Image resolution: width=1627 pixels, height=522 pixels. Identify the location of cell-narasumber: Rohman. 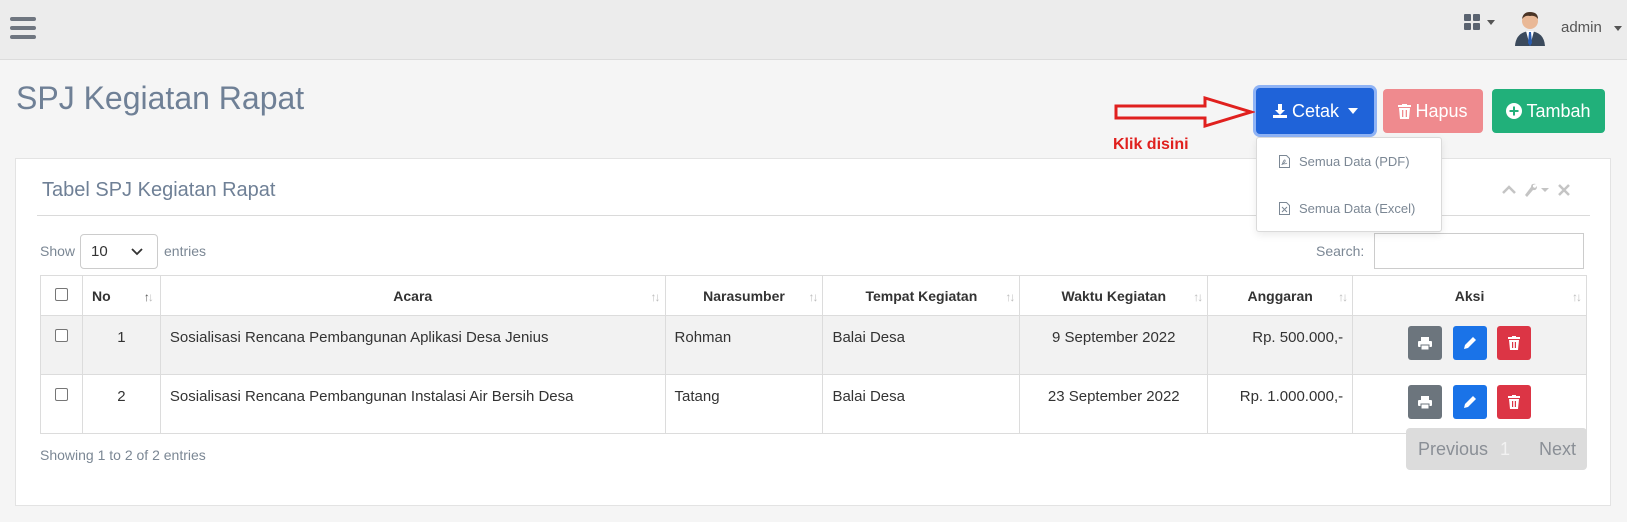
(744, 345).